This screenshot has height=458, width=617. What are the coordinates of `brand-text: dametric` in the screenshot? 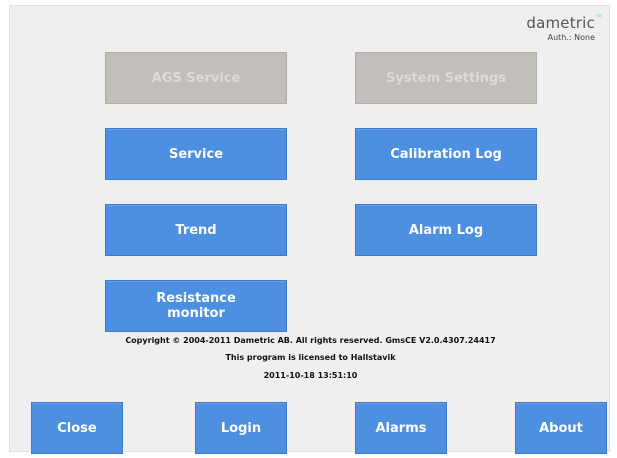 It's located at (560, 23).